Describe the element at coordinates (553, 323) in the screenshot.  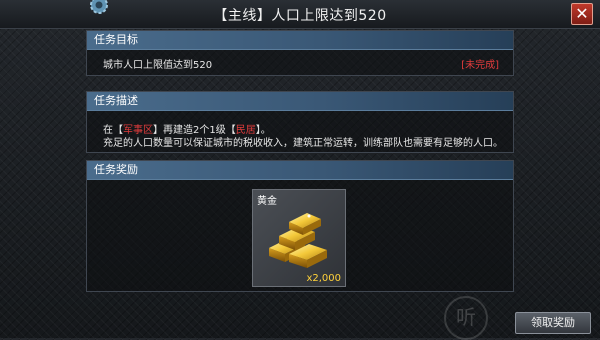
I see `claim-reward-button: 领取奖励` at that location.